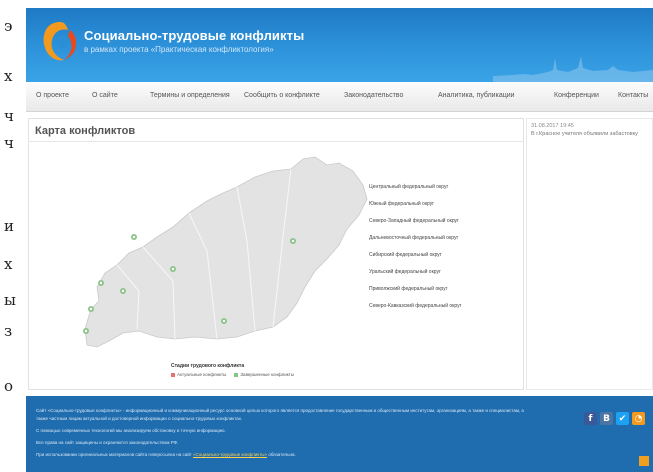 The height and width of the screenshot is (472, 653). What do you see at coordinates (584, 134) in the screenshot?
I see `news-link: В г.Красное учителя объявили забастовку` at bounding box center [584, 134].